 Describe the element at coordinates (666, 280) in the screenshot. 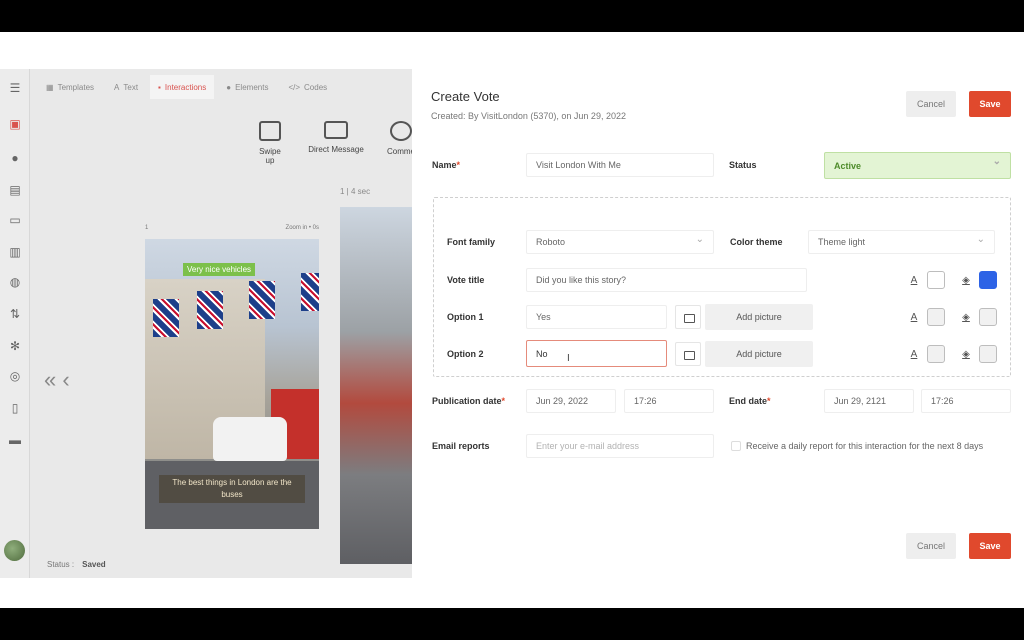

I see `vote-title-field: Did you like this story?` at that location.